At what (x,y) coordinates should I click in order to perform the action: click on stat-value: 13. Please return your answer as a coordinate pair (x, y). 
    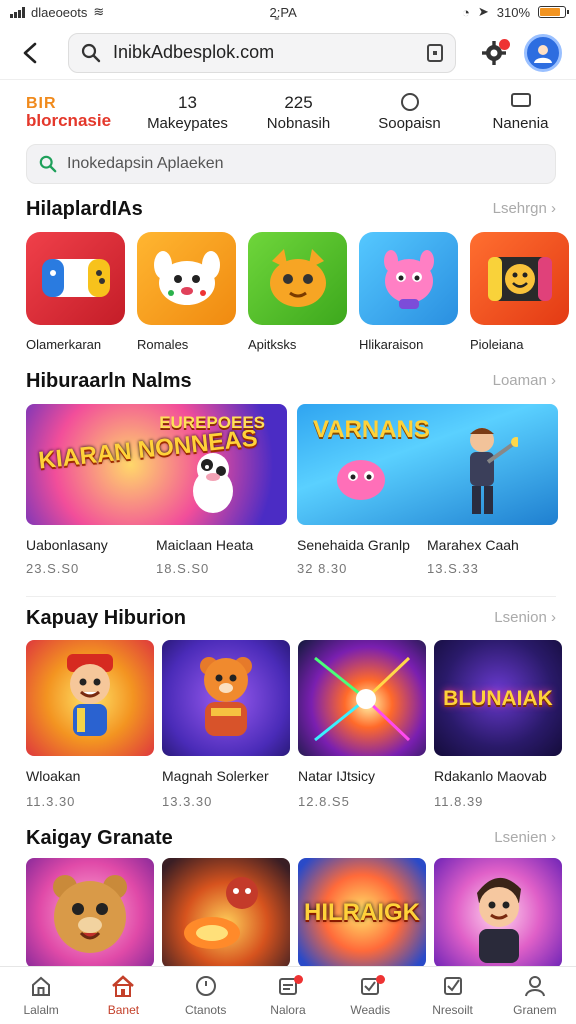
    Looking at the image, I should click on (187, 102).